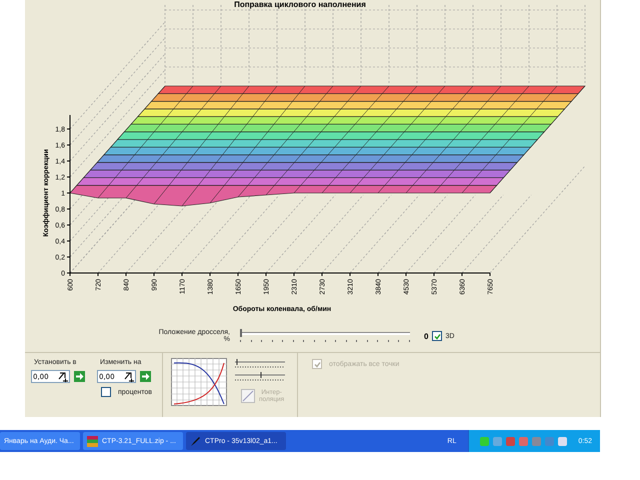 Image resolution: width=640 pixels, height=480 pixels. I want to click on chart-title: Поправка циклового наполнения, so click(300, 4).